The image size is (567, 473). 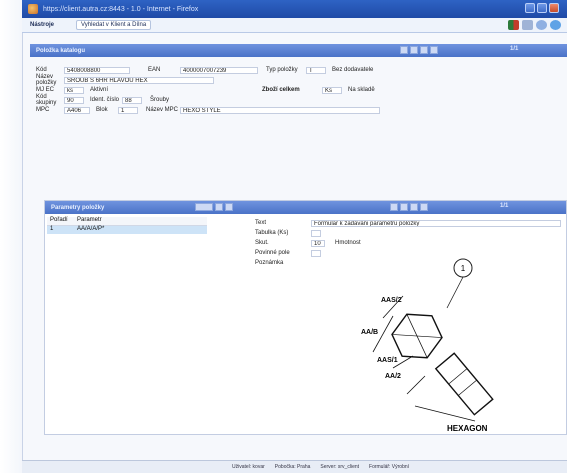 What do you see at coordinates (530, 8) in the screenshot?
I see `minimize-icon` at bounding box center [530, 8].